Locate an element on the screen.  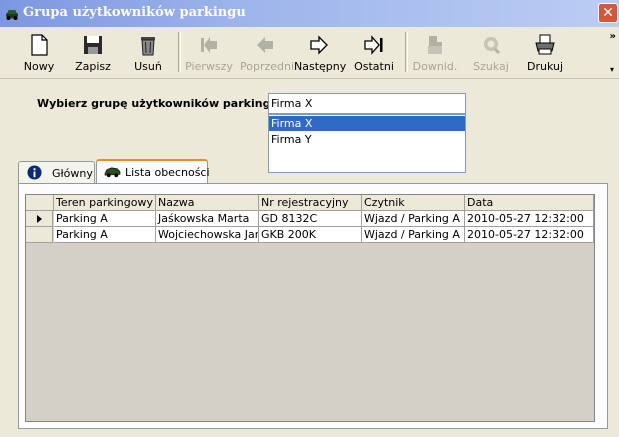
tab-glowny: Główny is located at coordinates (56, 172).